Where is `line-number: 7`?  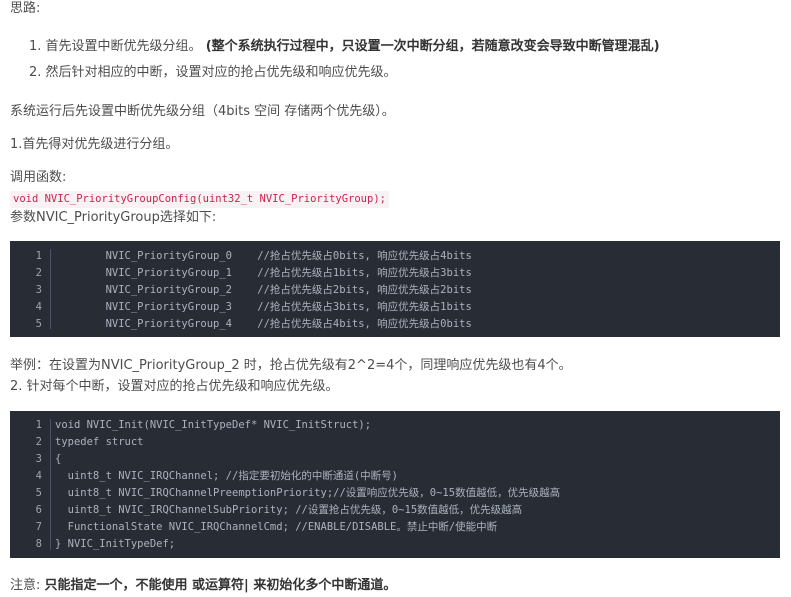
line-number: 7 is located at coordinates (38, 527).